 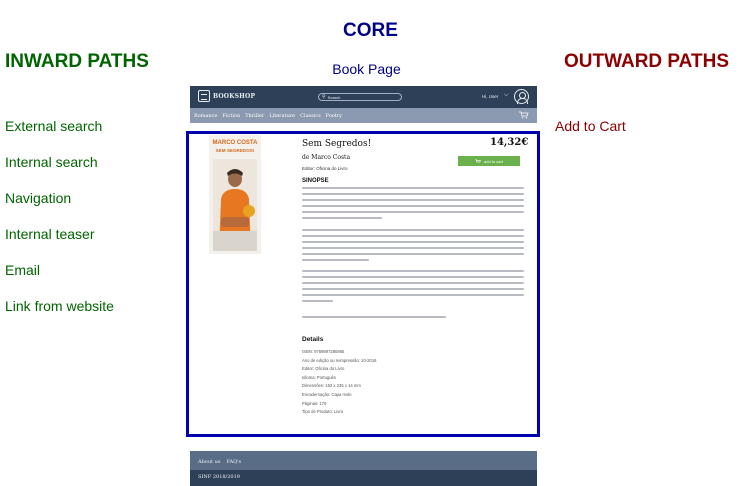 I want to click on mock-footer: About us FAQ's SINF 2018/2019, so click(x=363, y=468).